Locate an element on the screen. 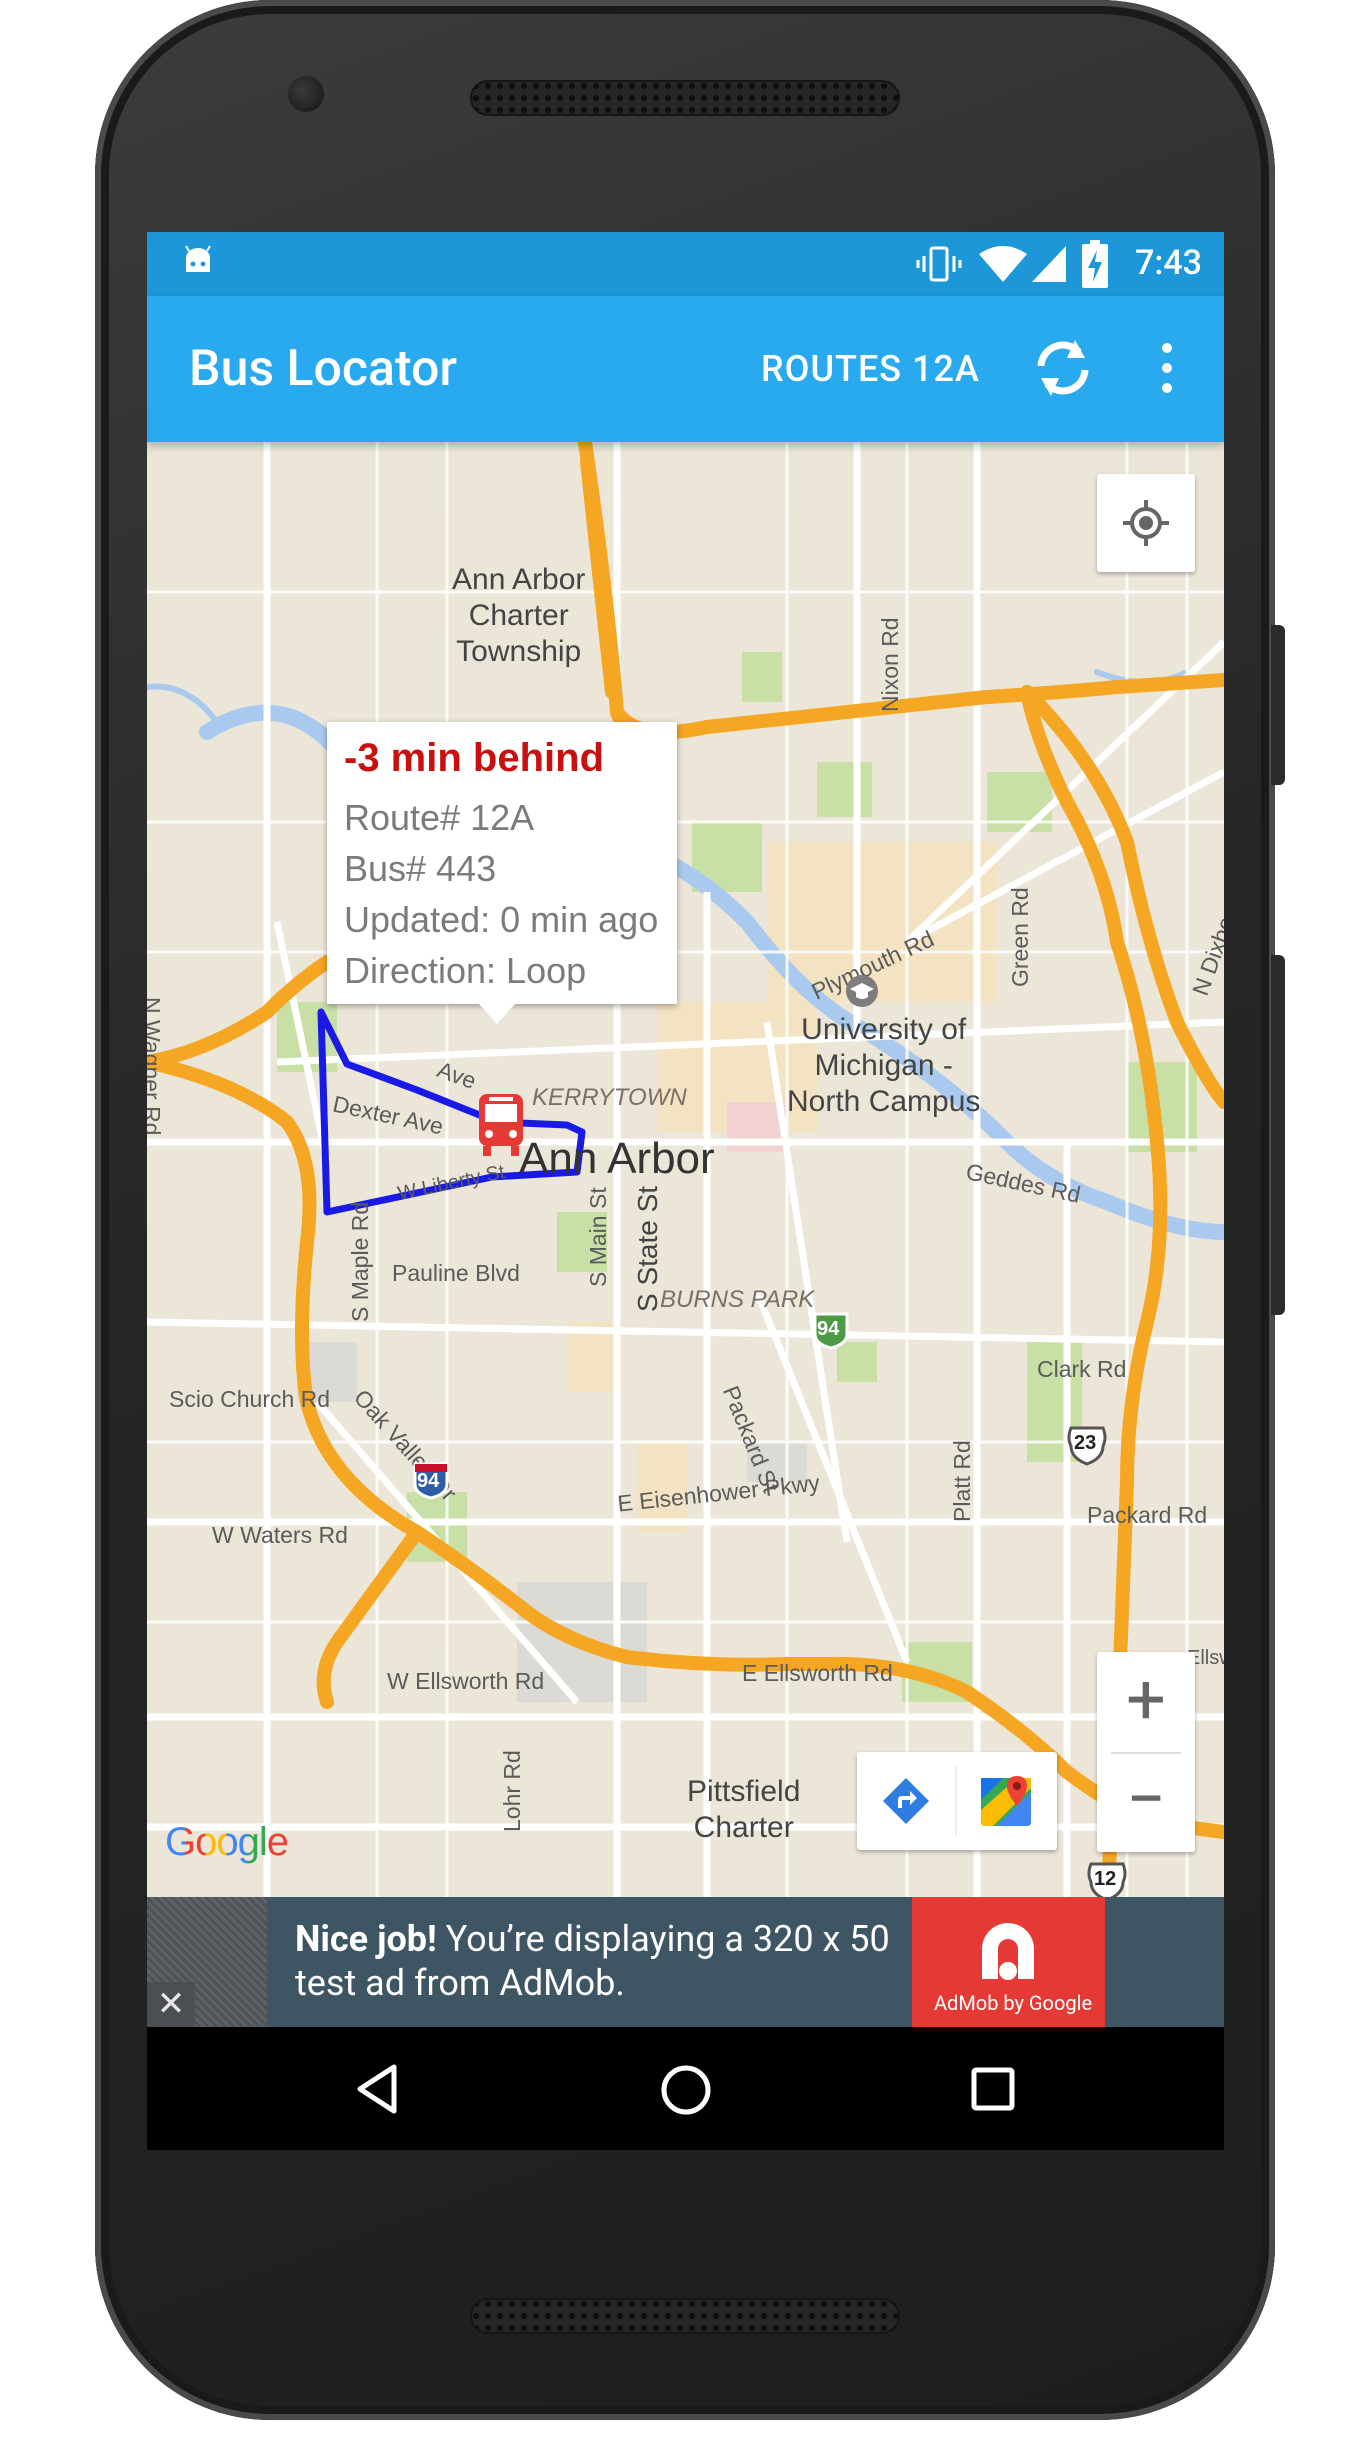  my-location-button is located at coordinates (1146, 523).